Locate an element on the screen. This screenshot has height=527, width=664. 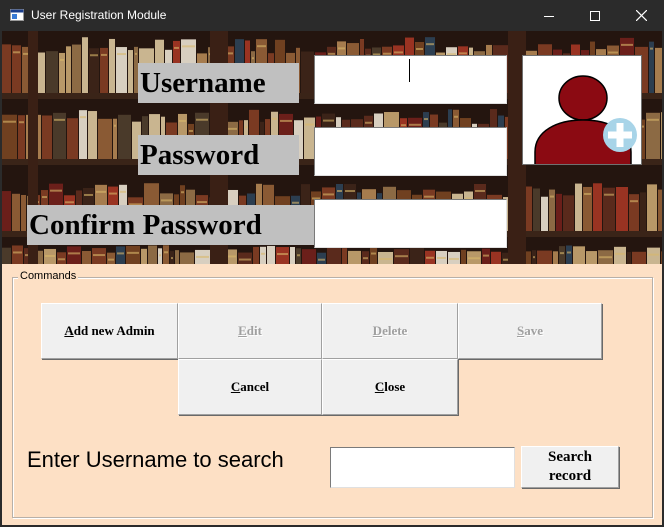
cancel-access-key: C is located at coordinates (235, 386).